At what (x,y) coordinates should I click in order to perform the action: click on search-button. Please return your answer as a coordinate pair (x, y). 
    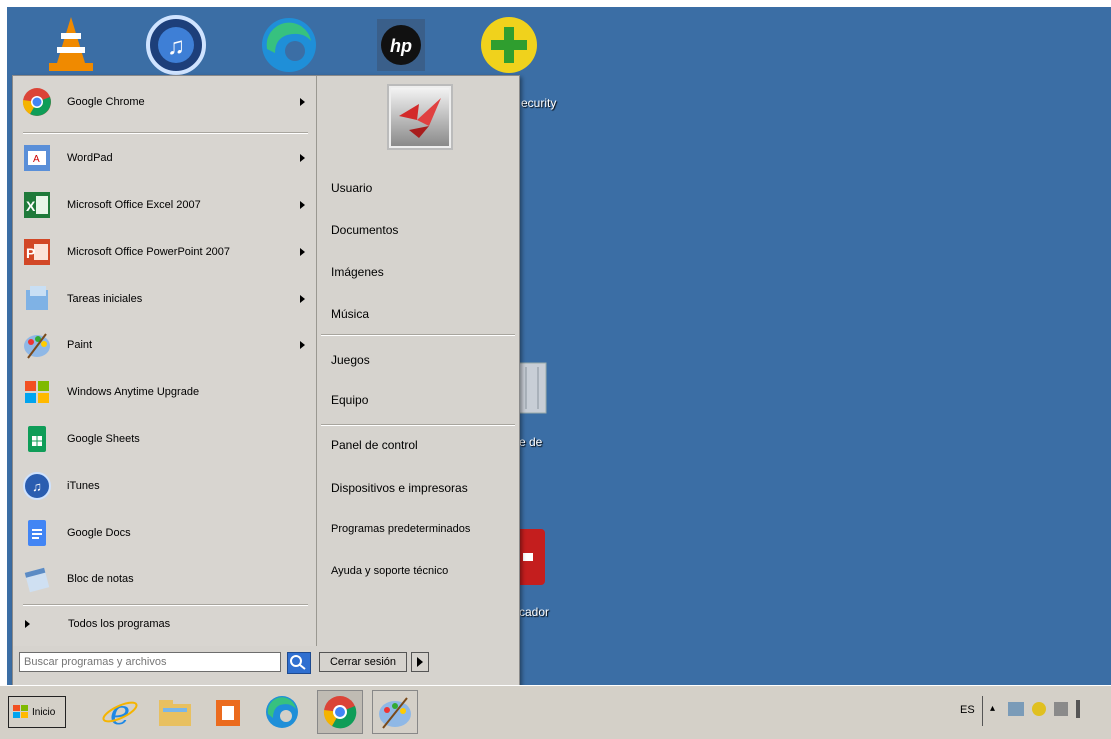
    Looking at the image, I should click on (299, 663).